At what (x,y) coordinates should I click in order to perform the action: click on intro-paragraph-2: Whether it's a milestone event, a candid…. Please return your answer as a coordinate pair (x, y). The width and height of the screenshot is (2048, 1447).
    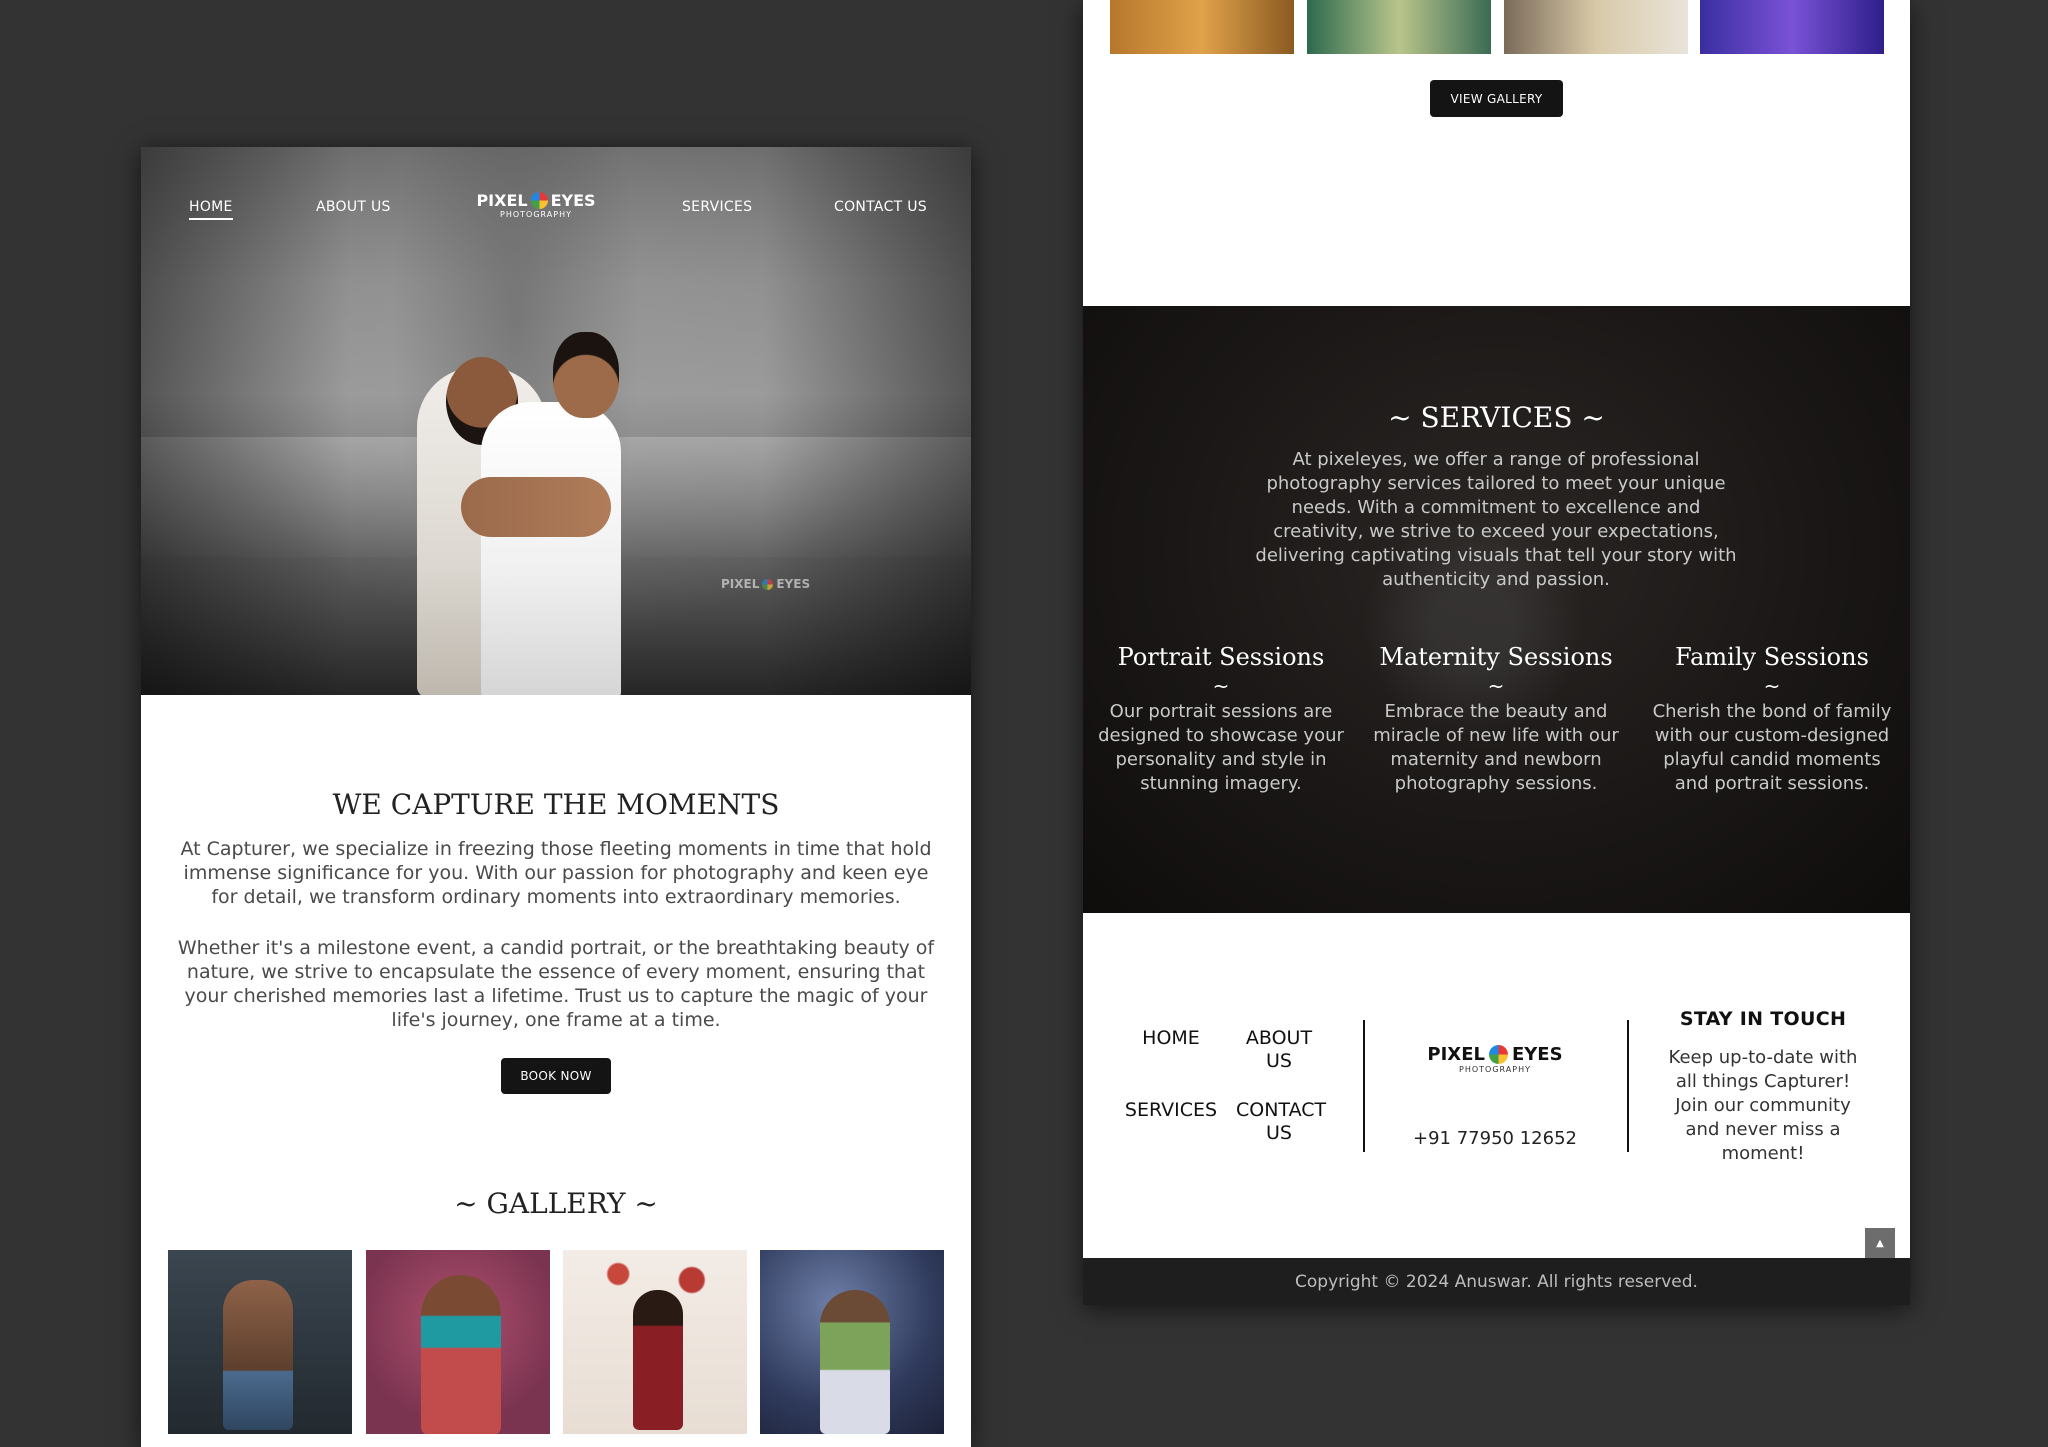
    Looking at the image, I should click on (556, 984).